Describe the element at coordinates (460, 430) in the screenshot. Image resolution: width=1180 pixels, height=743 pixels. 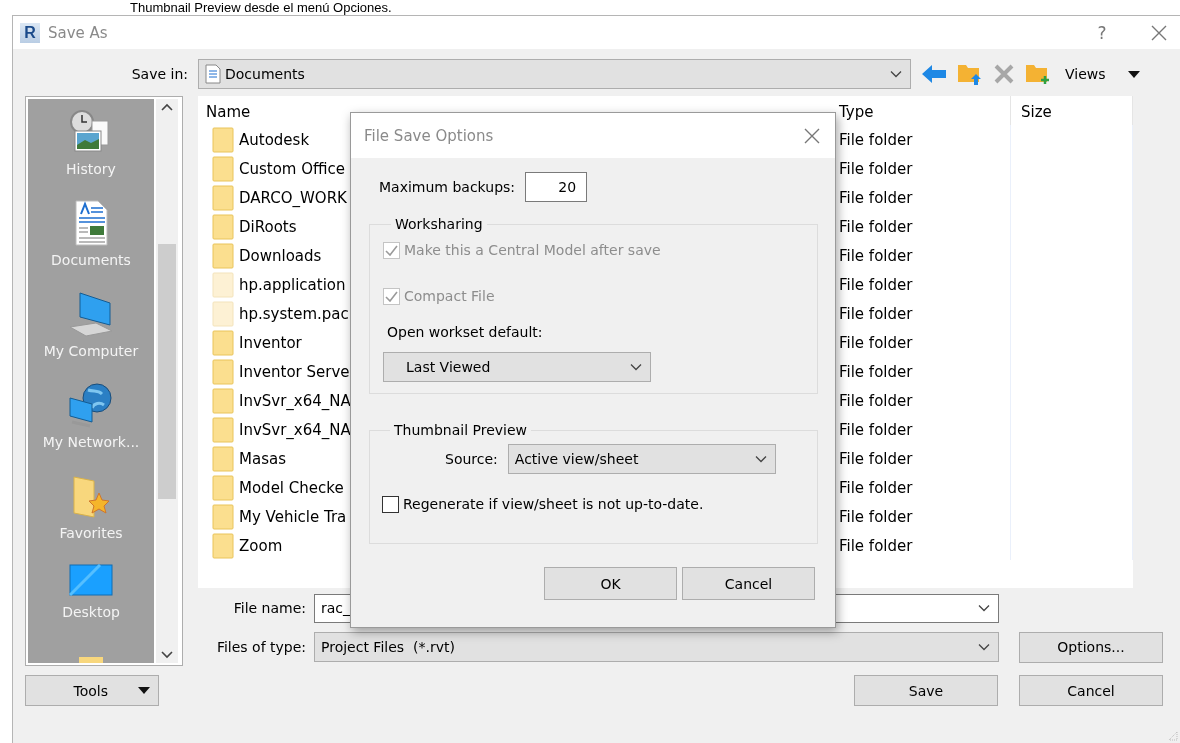
I see `thumbnail-preview-legend: Thumbnail Preview` at that location.